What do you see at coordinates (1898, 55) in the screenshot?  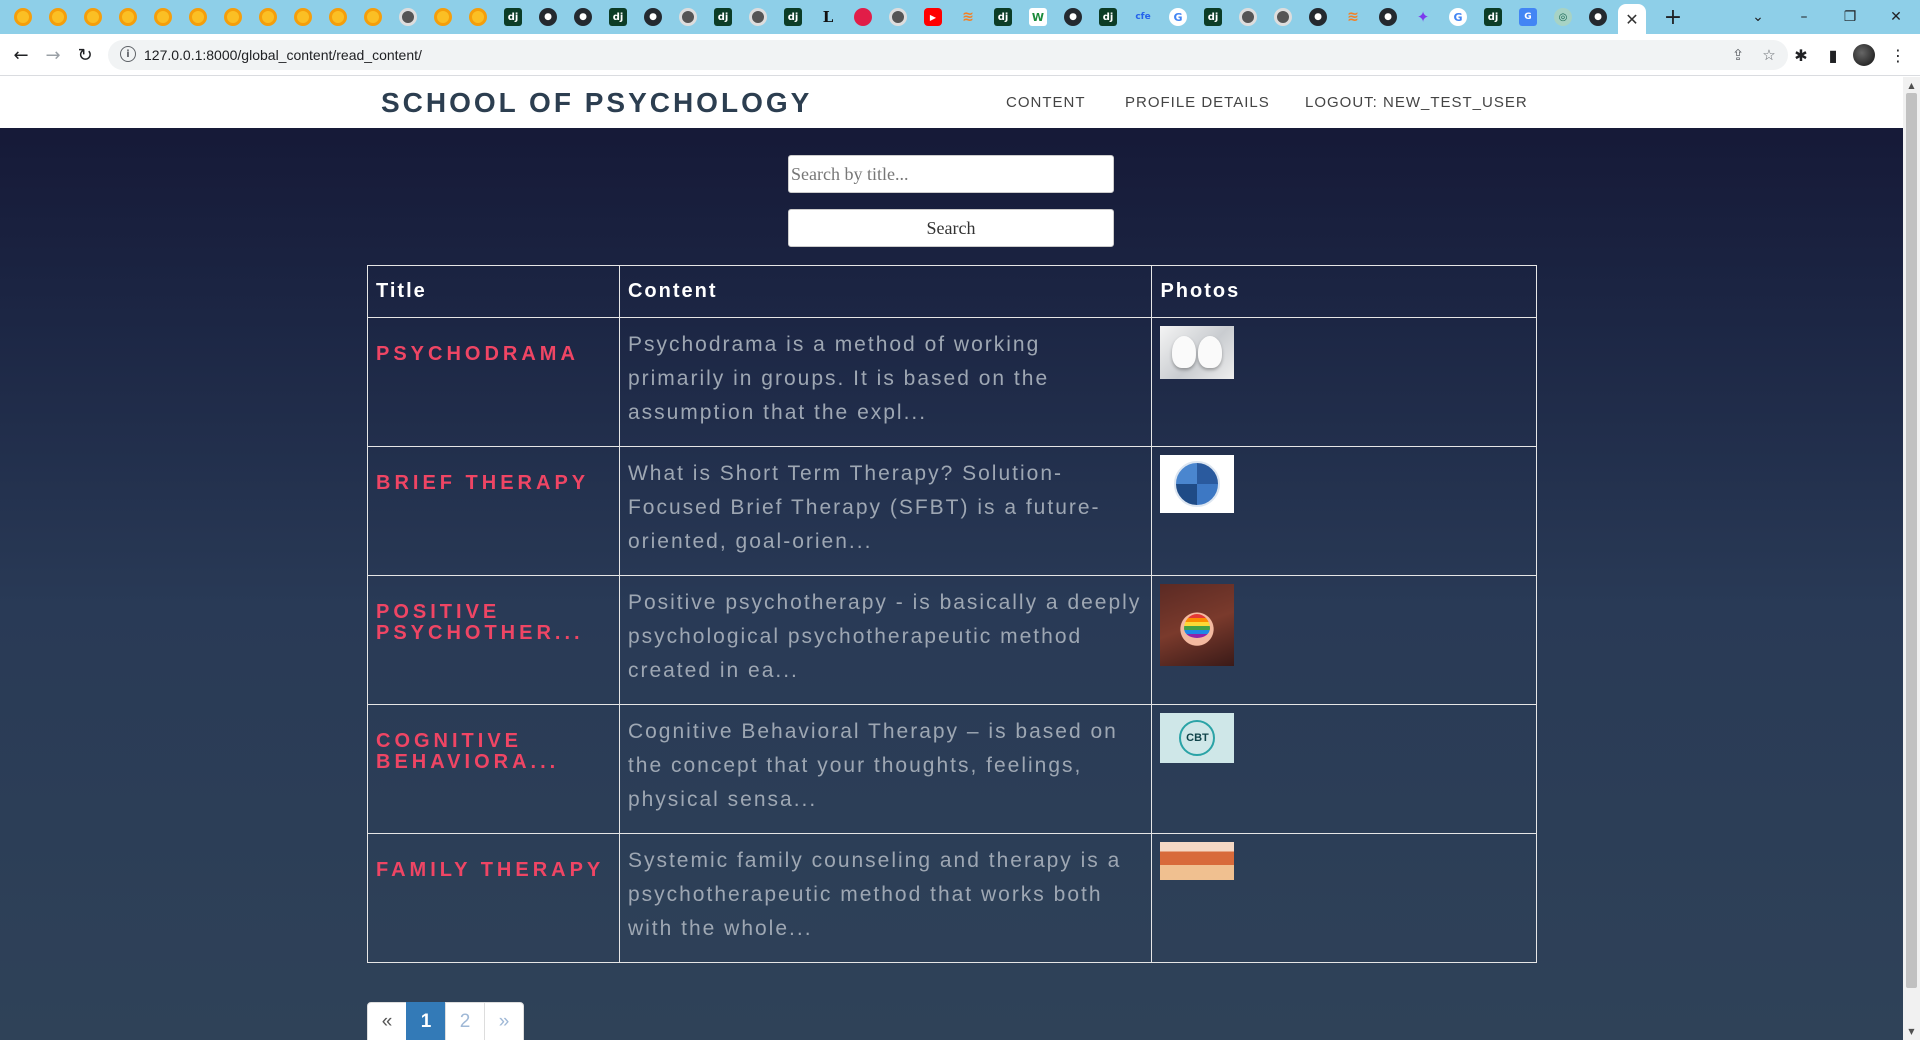 I see `browser-menu-icon: ⋮` at bounding box center [1898, 55].